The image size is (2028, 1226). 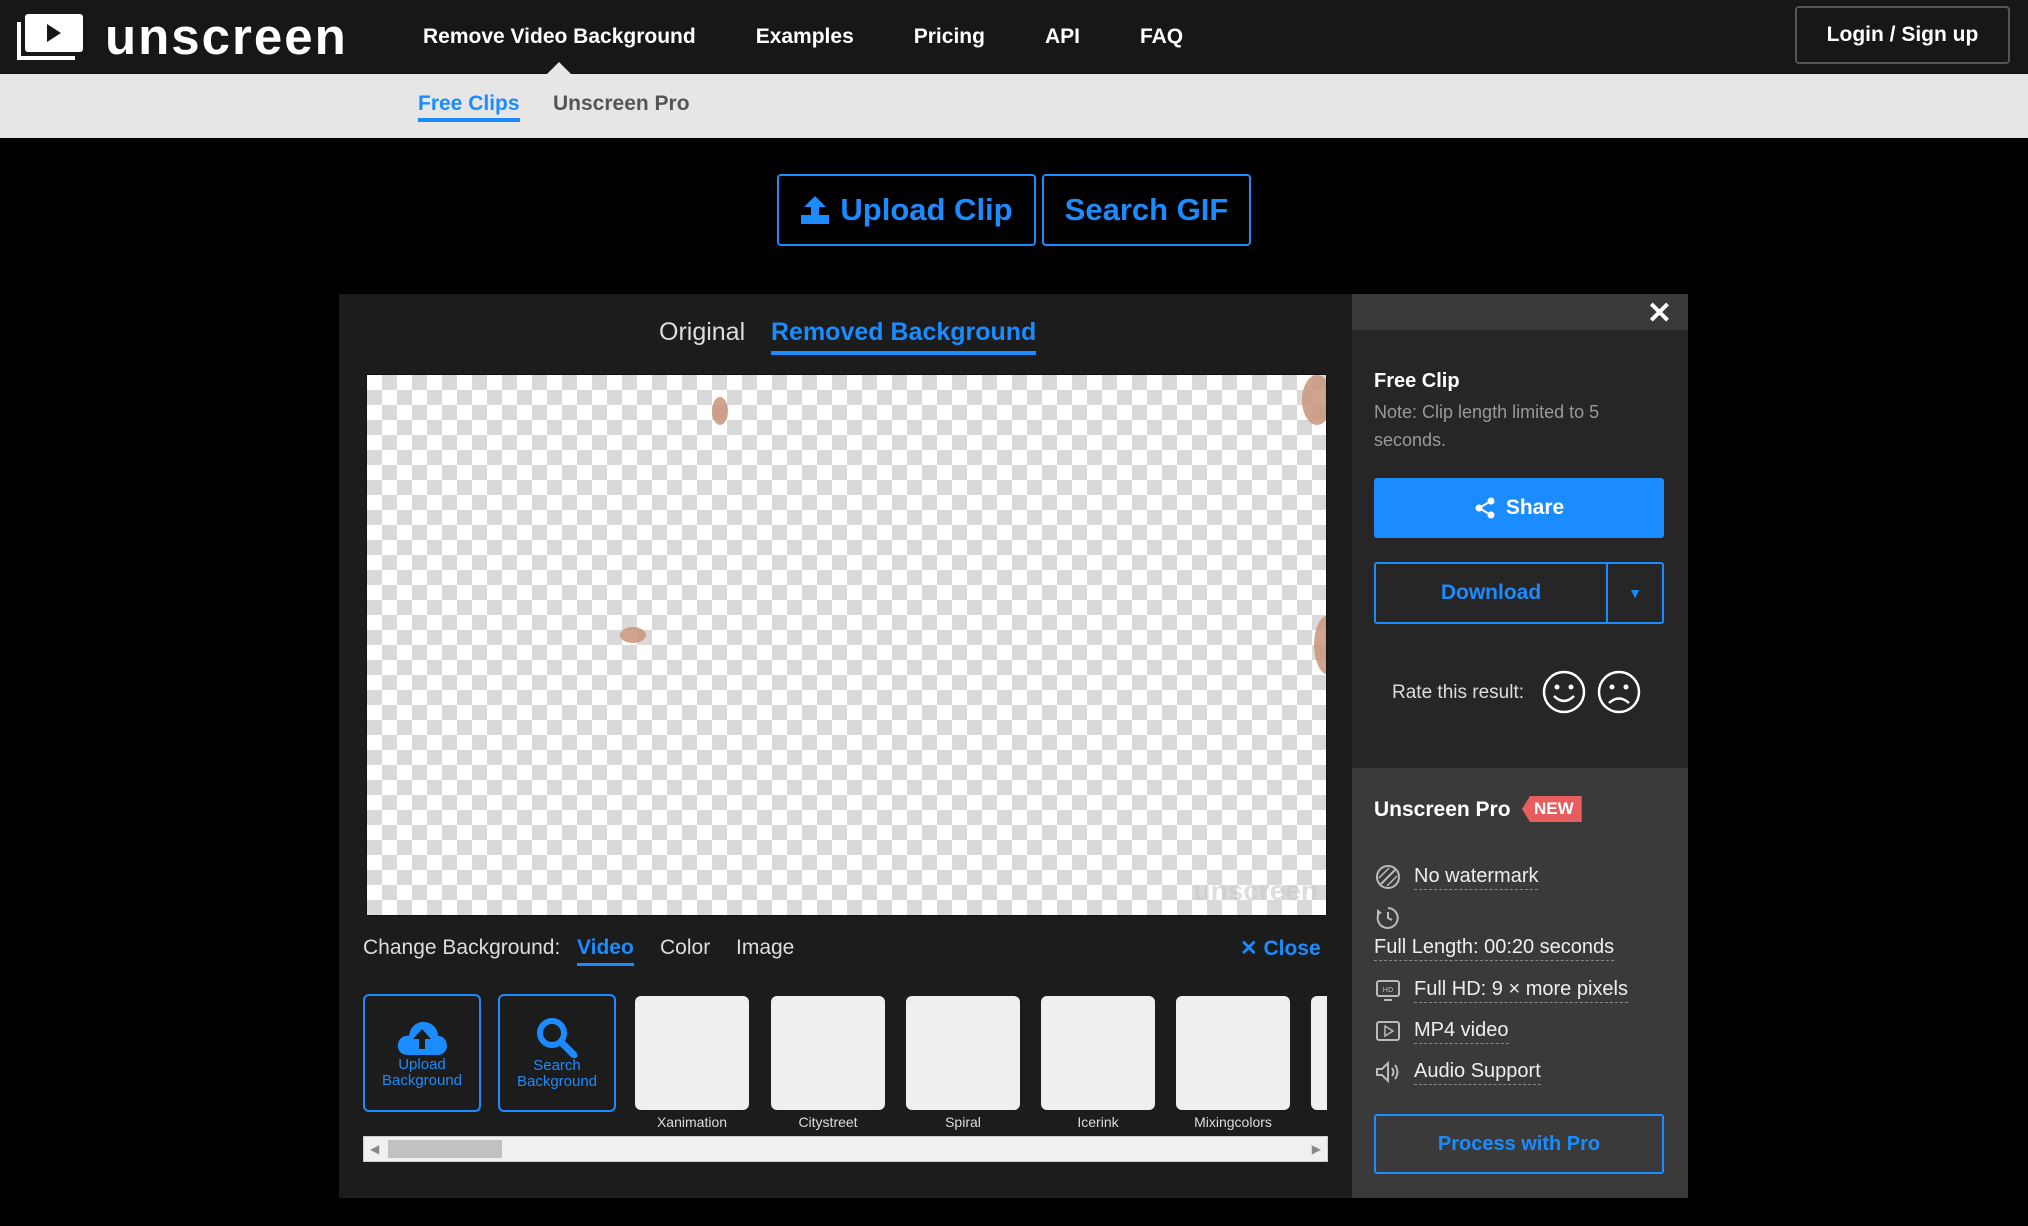 What do you see at coordinates (1098, 1122) in the screenshot?
I see `bg-thumbnail-label: Icerink` at bounding box center [1098, 1122].